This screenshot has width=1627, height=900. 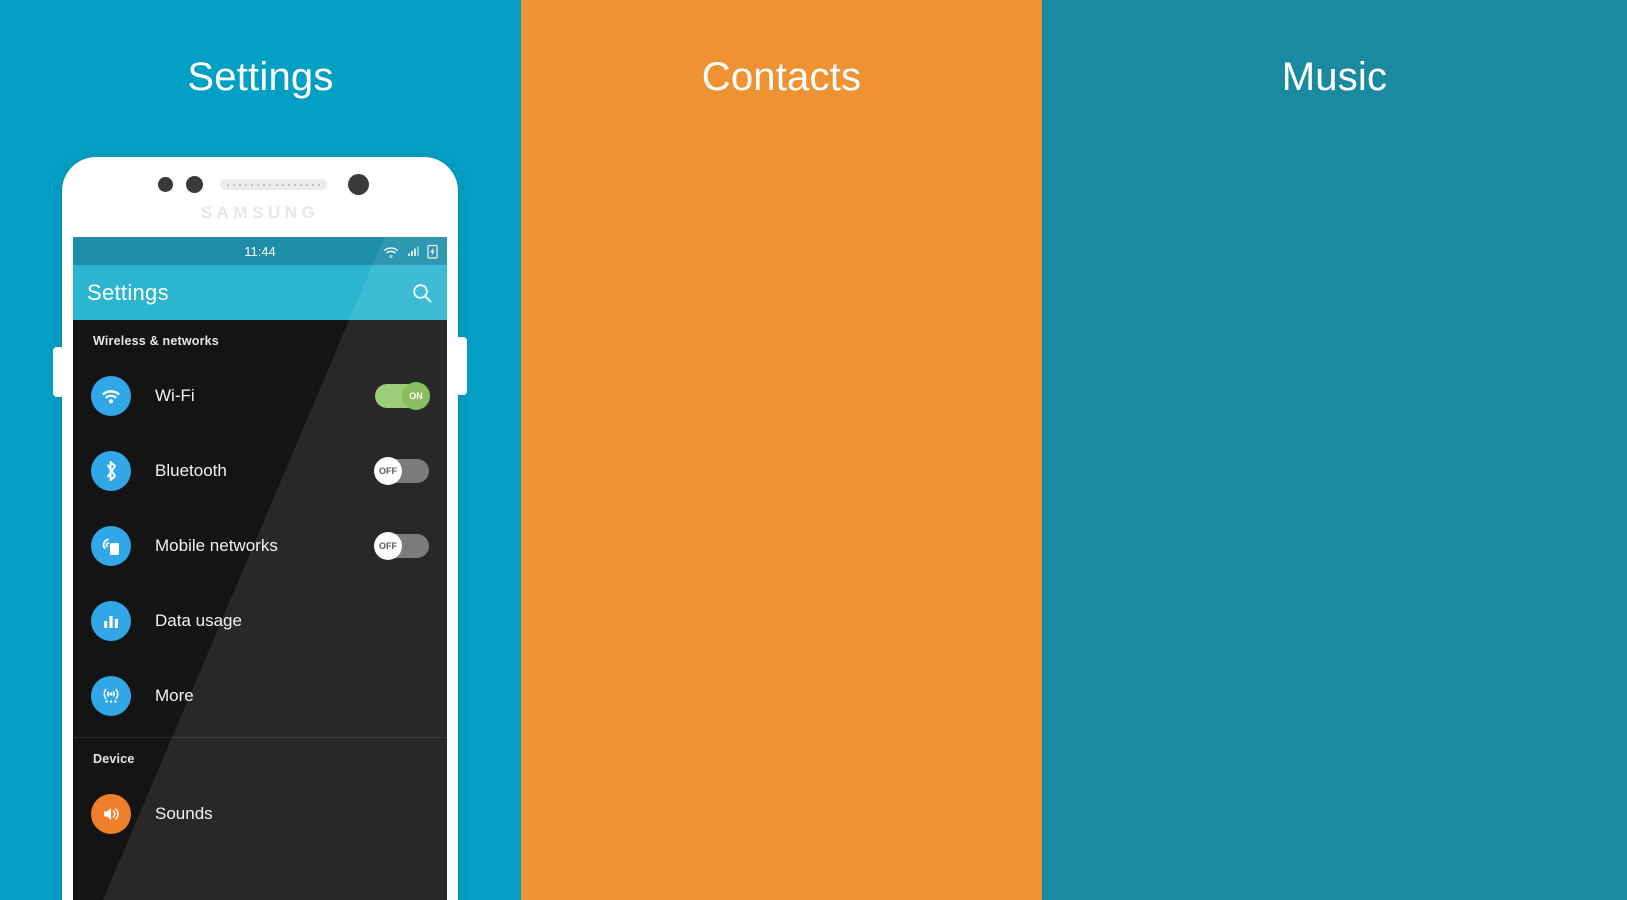 What do you see at coordinates (358, 184) in the screenshot?
I see `front-camera-icon` at bounding box center [358, 184].